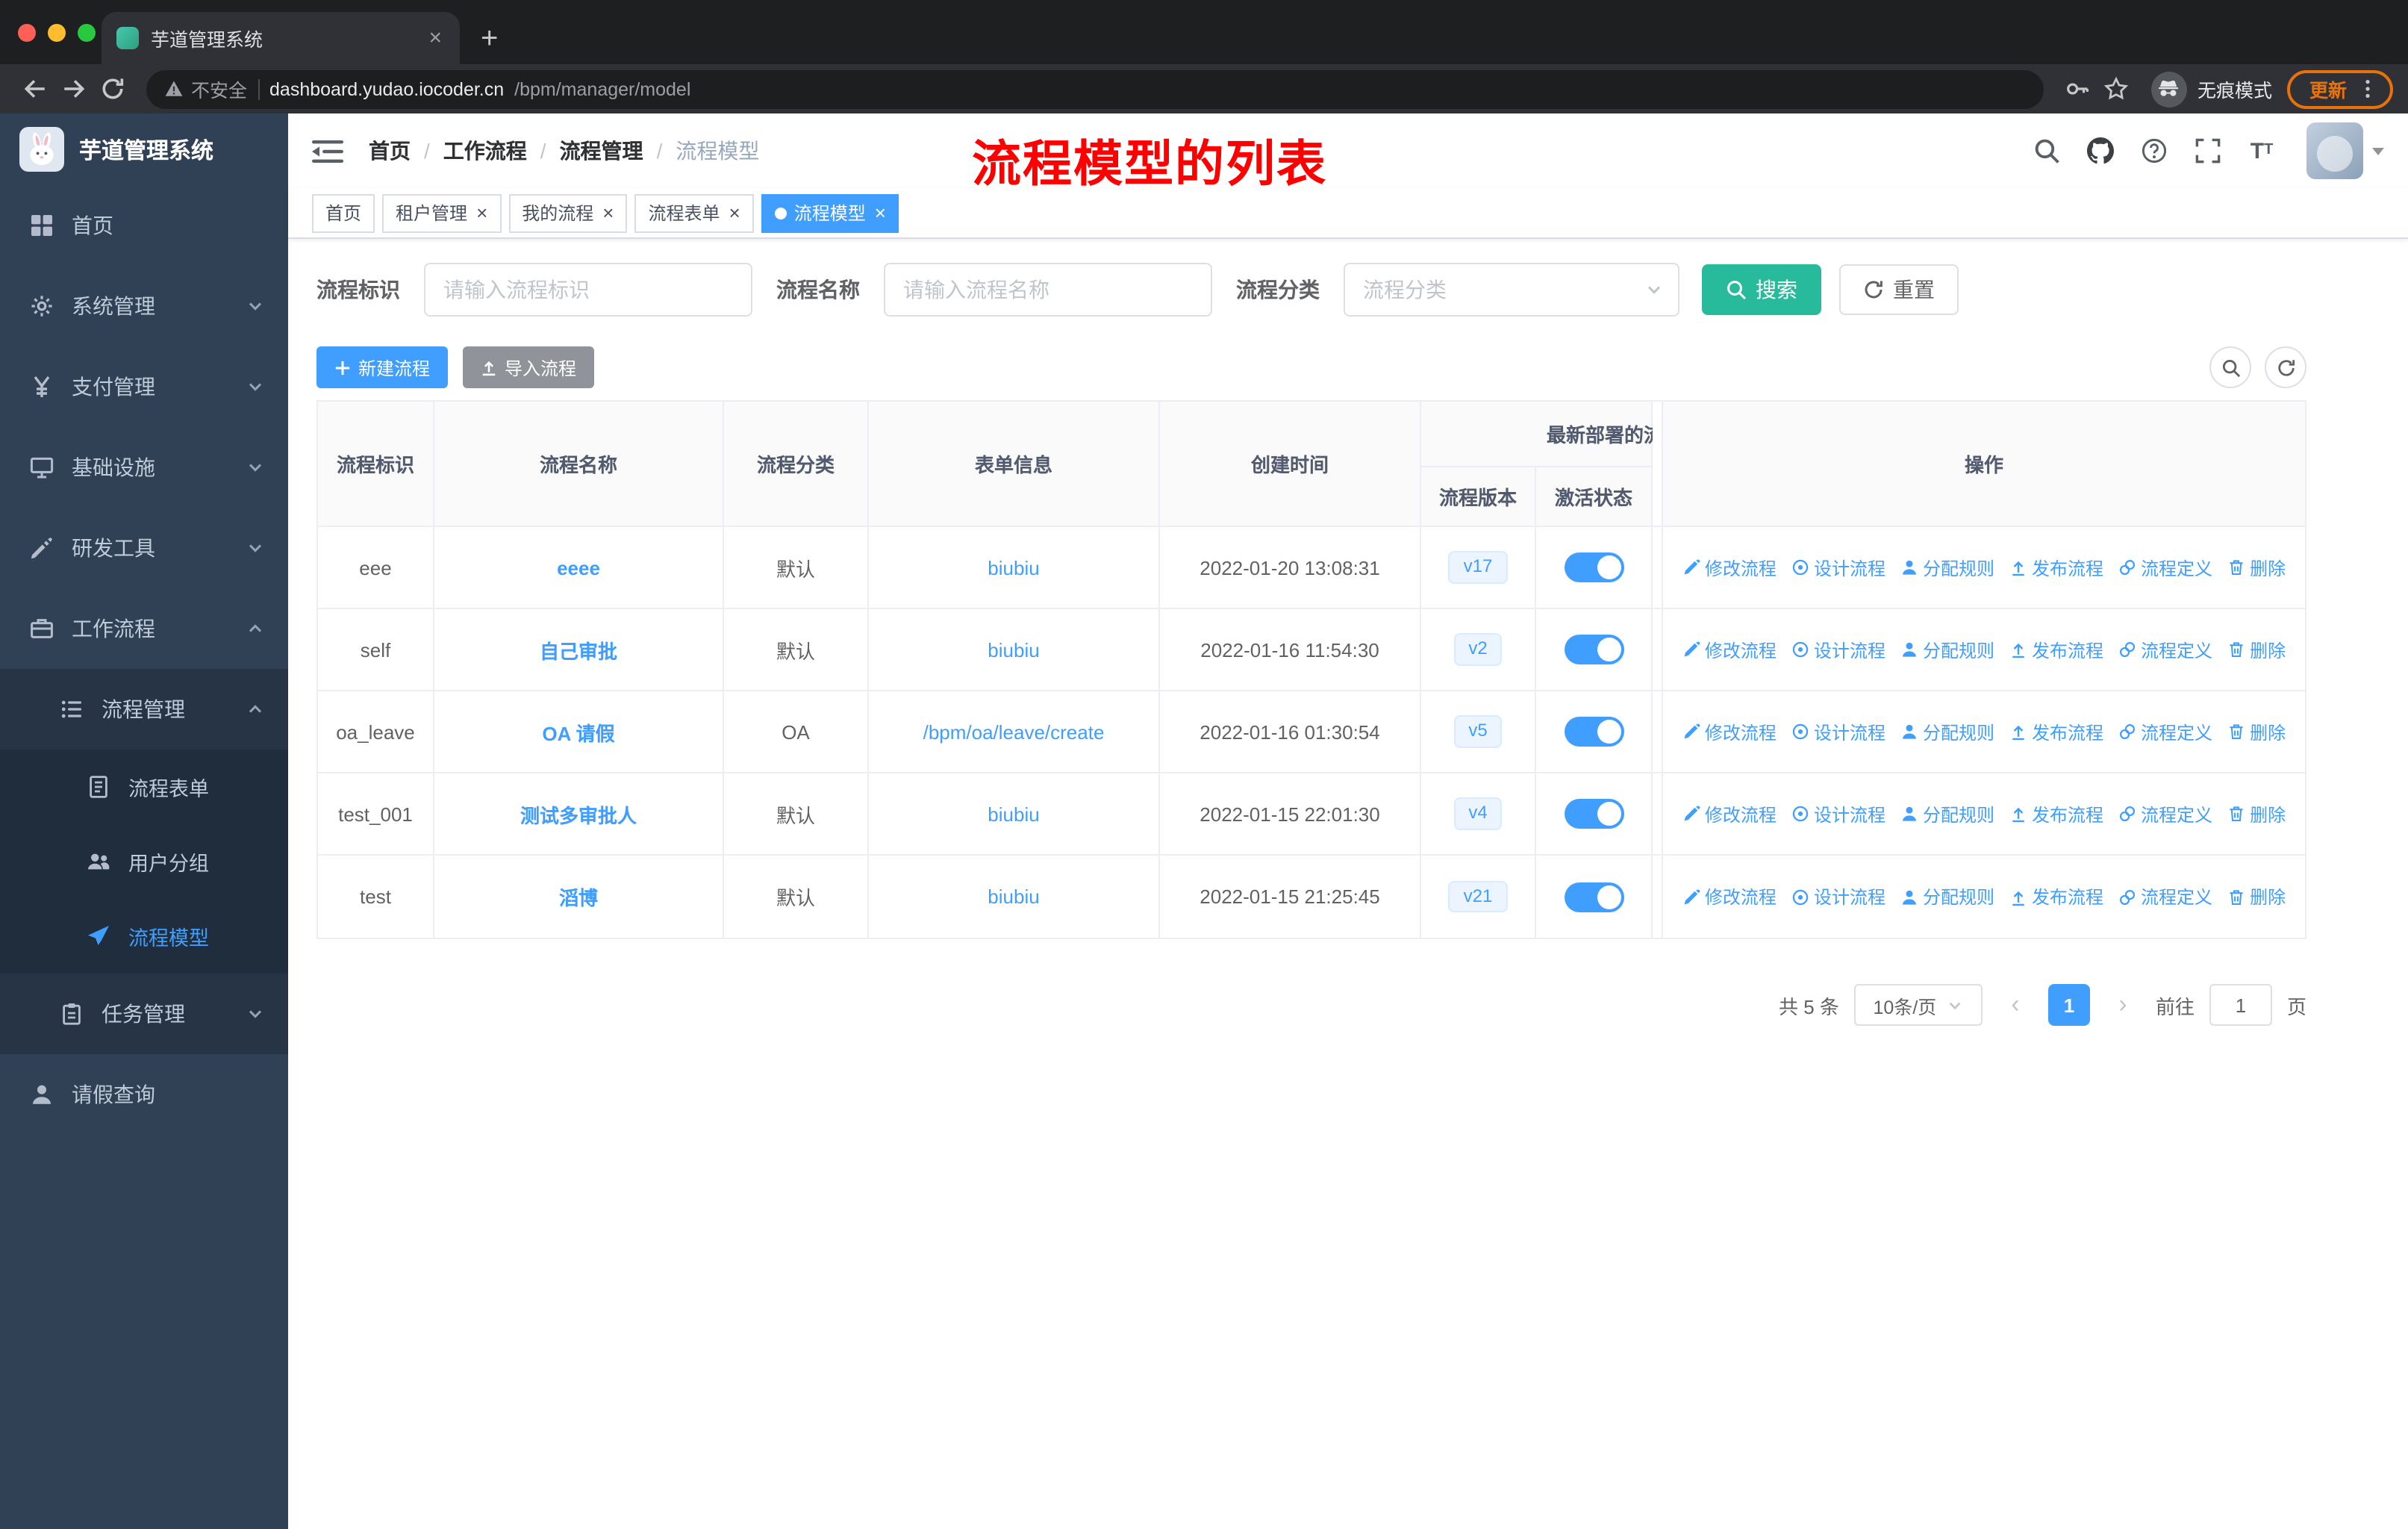 The height and width of the screenshot is (1529, 2408). I want to click on help-icon, so click(2154, 151).